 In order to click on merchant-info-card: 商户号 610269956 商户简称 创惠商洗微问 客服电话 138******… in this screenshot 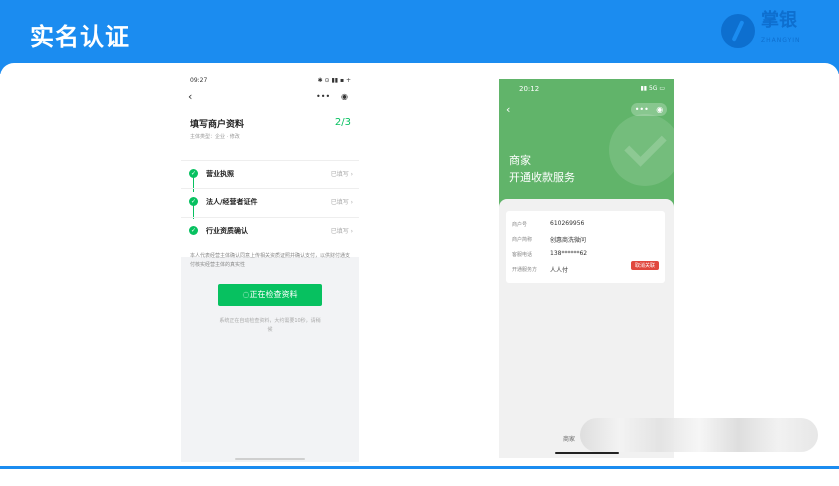, I will do `click(585, 247)`.